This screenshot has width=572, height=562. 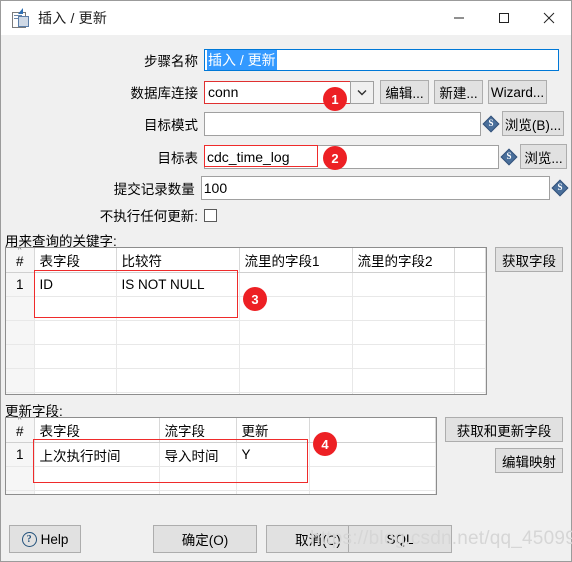 What do you see at coordinates (45, 539) in the screenshot?
I see `help-button: ? Help` at bounding box center [45, 539].